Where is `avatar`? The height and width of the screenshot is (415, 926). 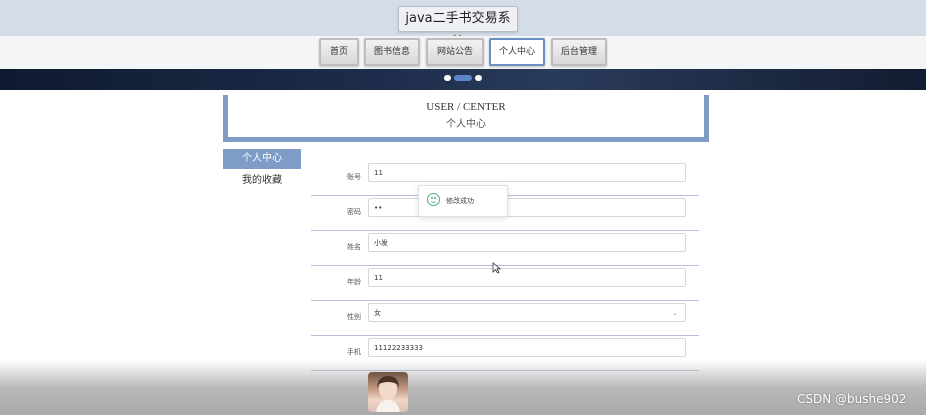
avatar is located at coordinates (388, 392).